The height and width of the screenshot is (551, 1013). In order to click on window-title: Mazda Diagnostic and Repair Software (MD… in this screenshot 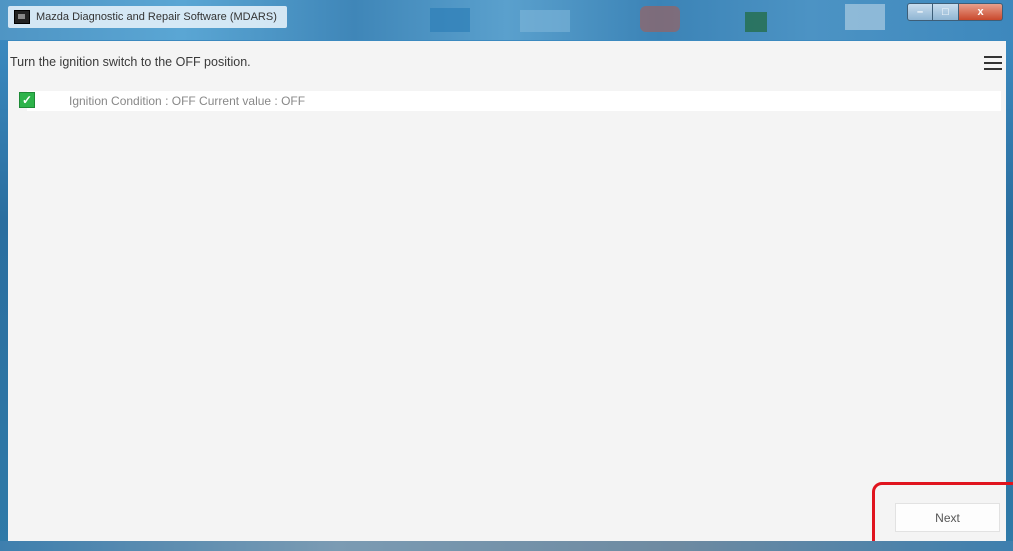, I will do `click(156, 17)`.